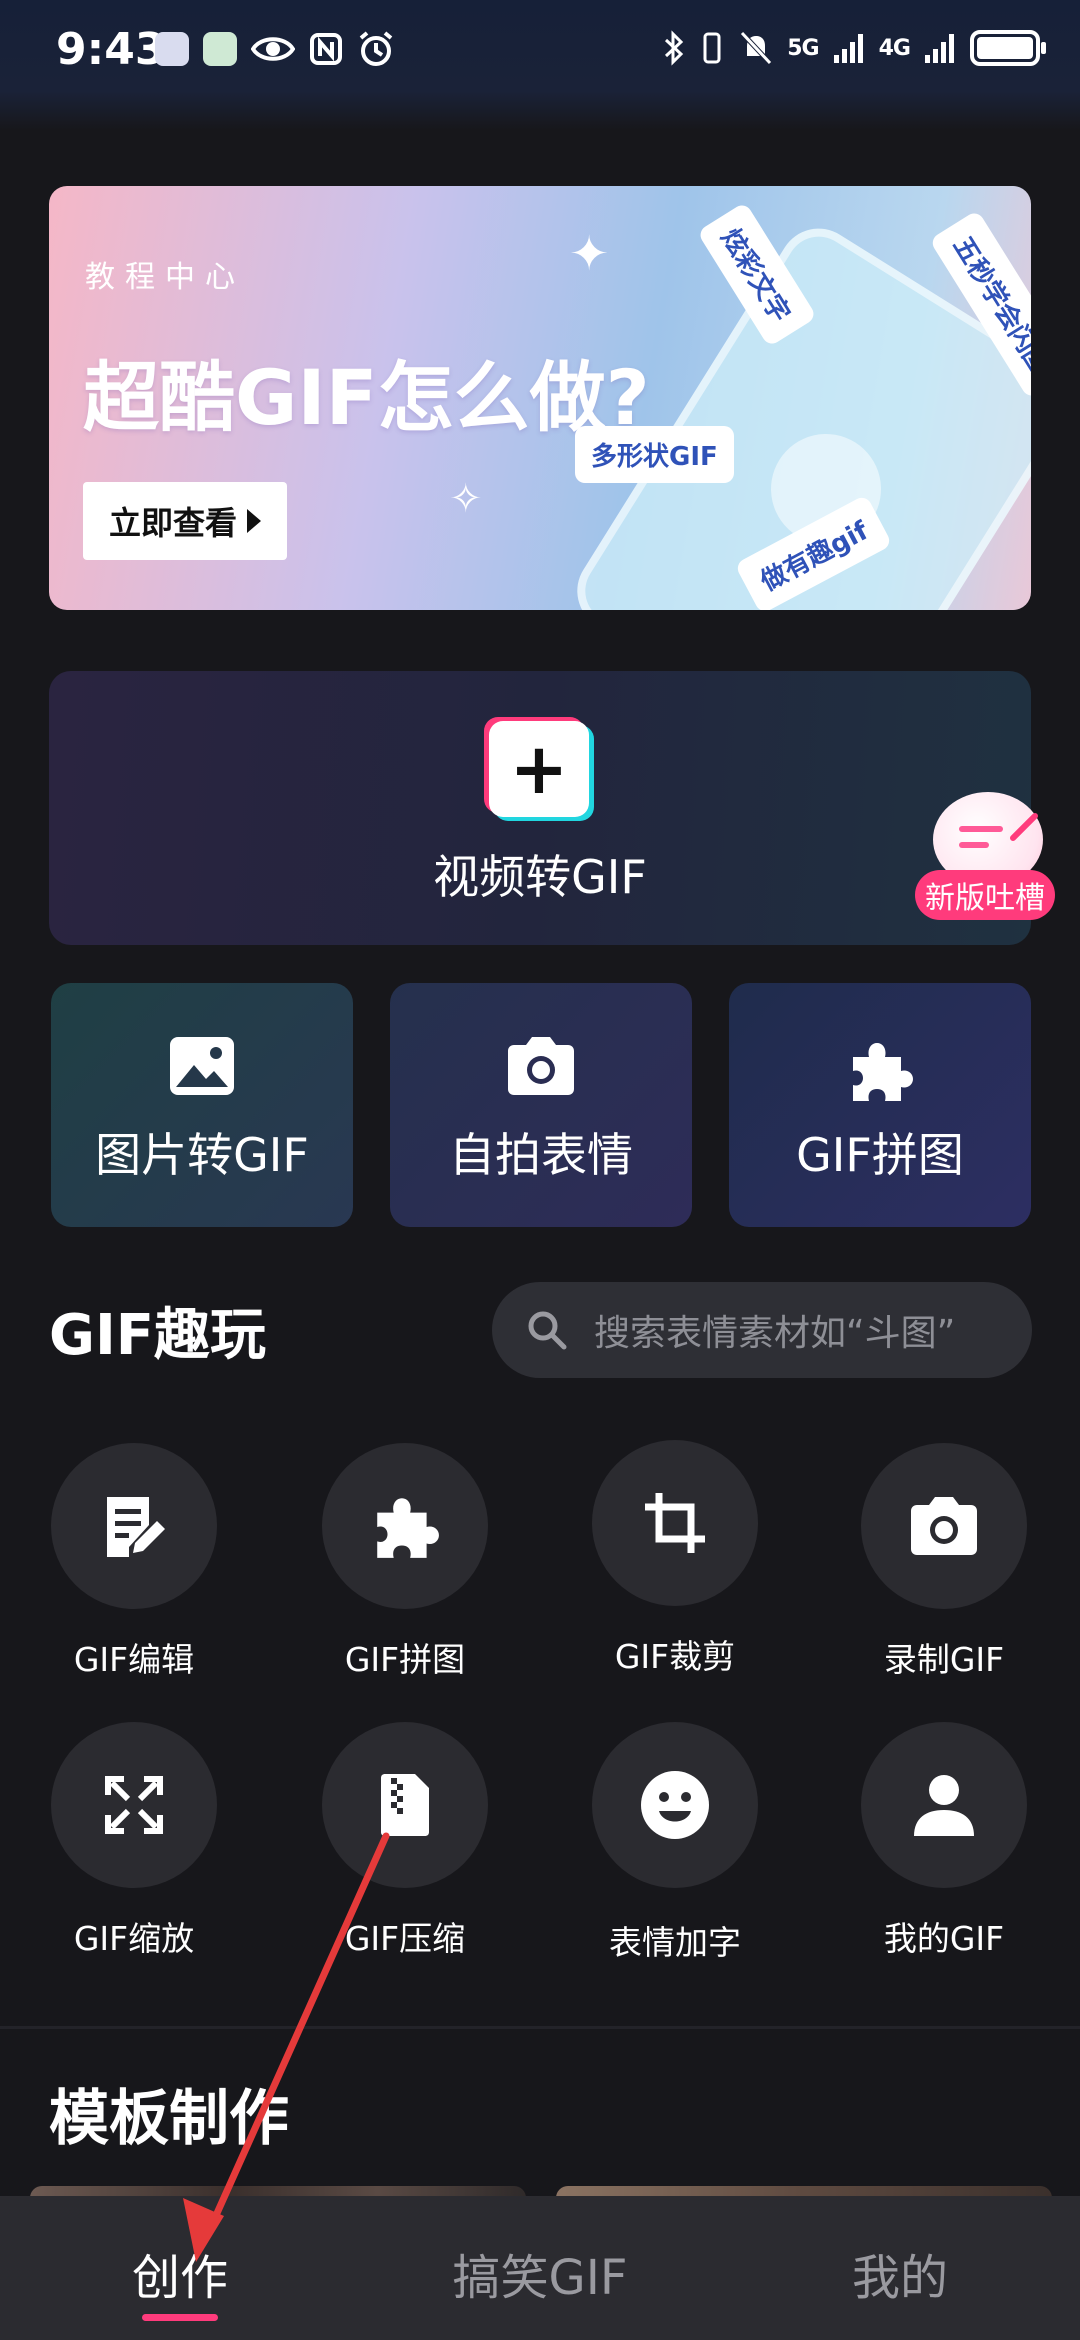  What do you see at coordinates (326, 49) in the screenshot?
I see `nfc-icon` at bounding box center [326, 49].